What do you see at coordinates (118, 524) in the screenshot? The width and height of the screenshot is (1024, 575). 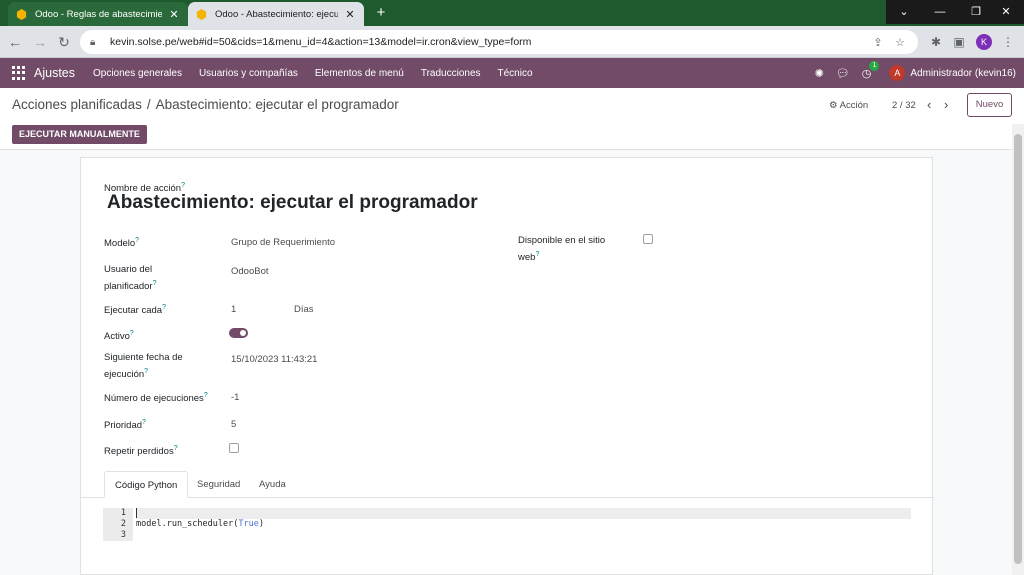 I see `editor-gutter: 1 2 3` at bounding box center [118, 524].